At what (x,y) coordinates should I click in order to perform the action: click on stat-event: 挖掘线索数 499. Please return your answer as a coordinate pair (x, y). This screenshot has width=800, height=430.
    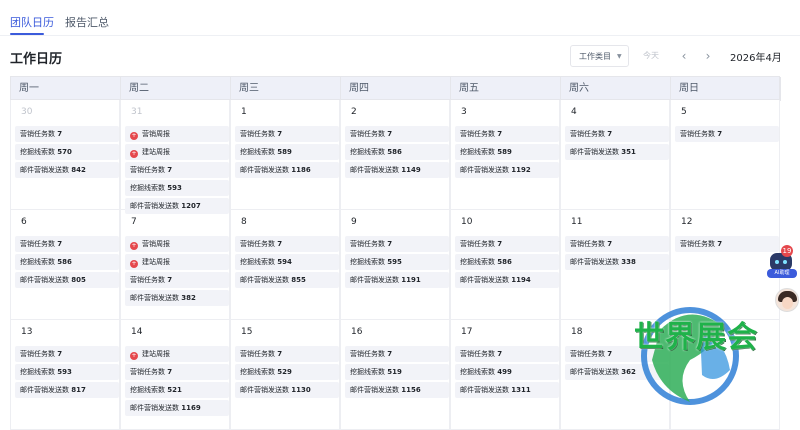
    Looking at the image, I should click on (507, 372).